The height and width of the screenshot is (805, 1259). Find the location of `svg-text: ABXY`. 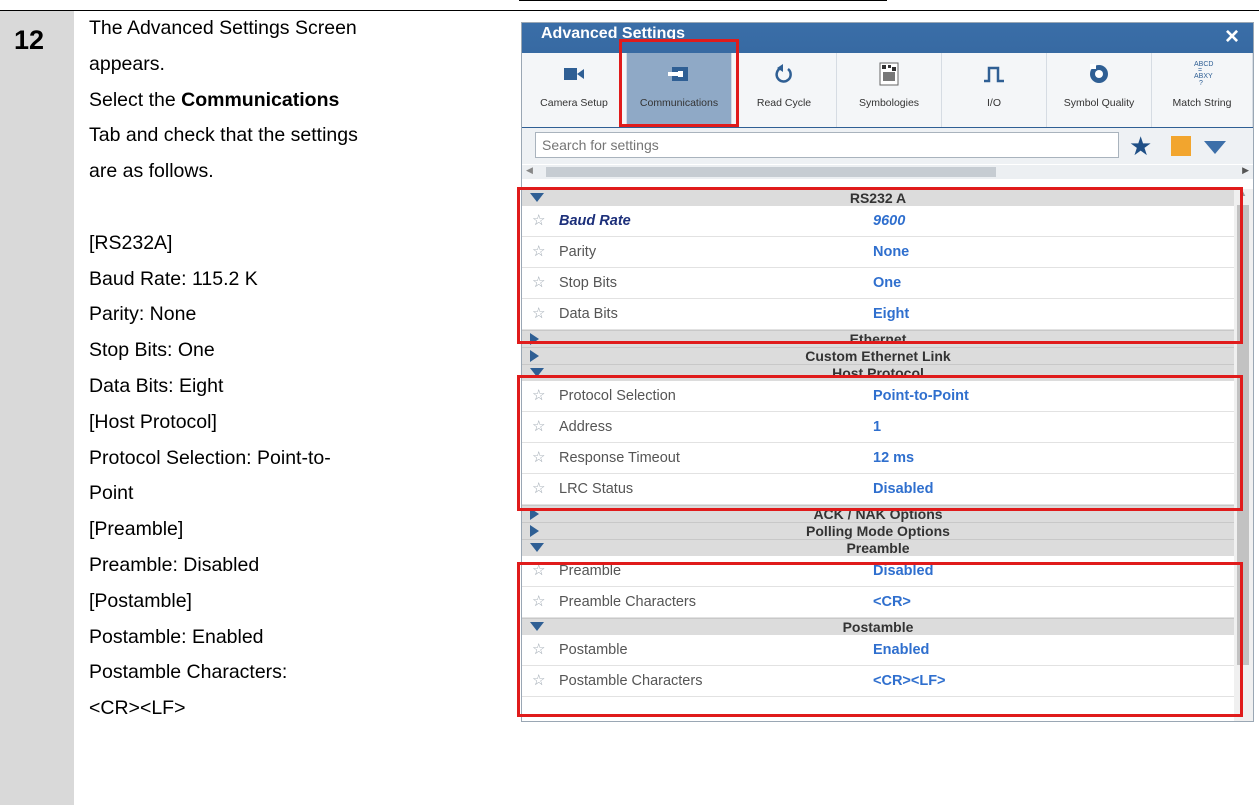

svg-text: ABXY is located at coordinates (1203, 76).